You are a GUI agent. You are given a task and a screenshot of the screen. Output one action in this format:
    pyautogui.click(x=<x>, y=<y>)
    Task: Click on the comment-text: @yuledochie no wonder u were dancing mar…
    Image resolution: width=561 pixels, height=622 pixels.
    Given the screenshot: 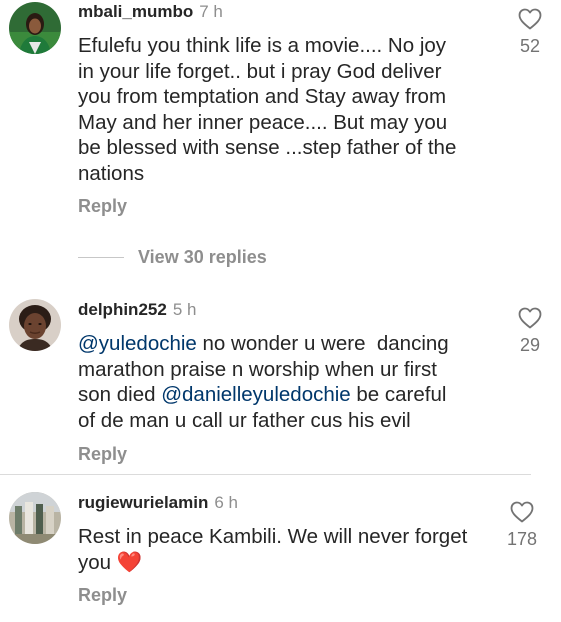 What is the action you would take?
    pyautogui.click(x=288, y=382)
    